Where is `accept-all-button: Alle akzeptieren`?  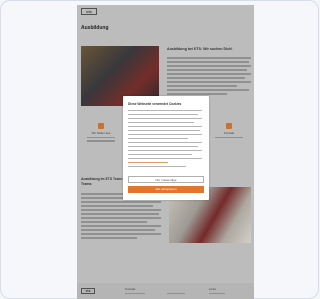 accept-all-button: Alle akzeptieren is located at coordinates (166, 189).